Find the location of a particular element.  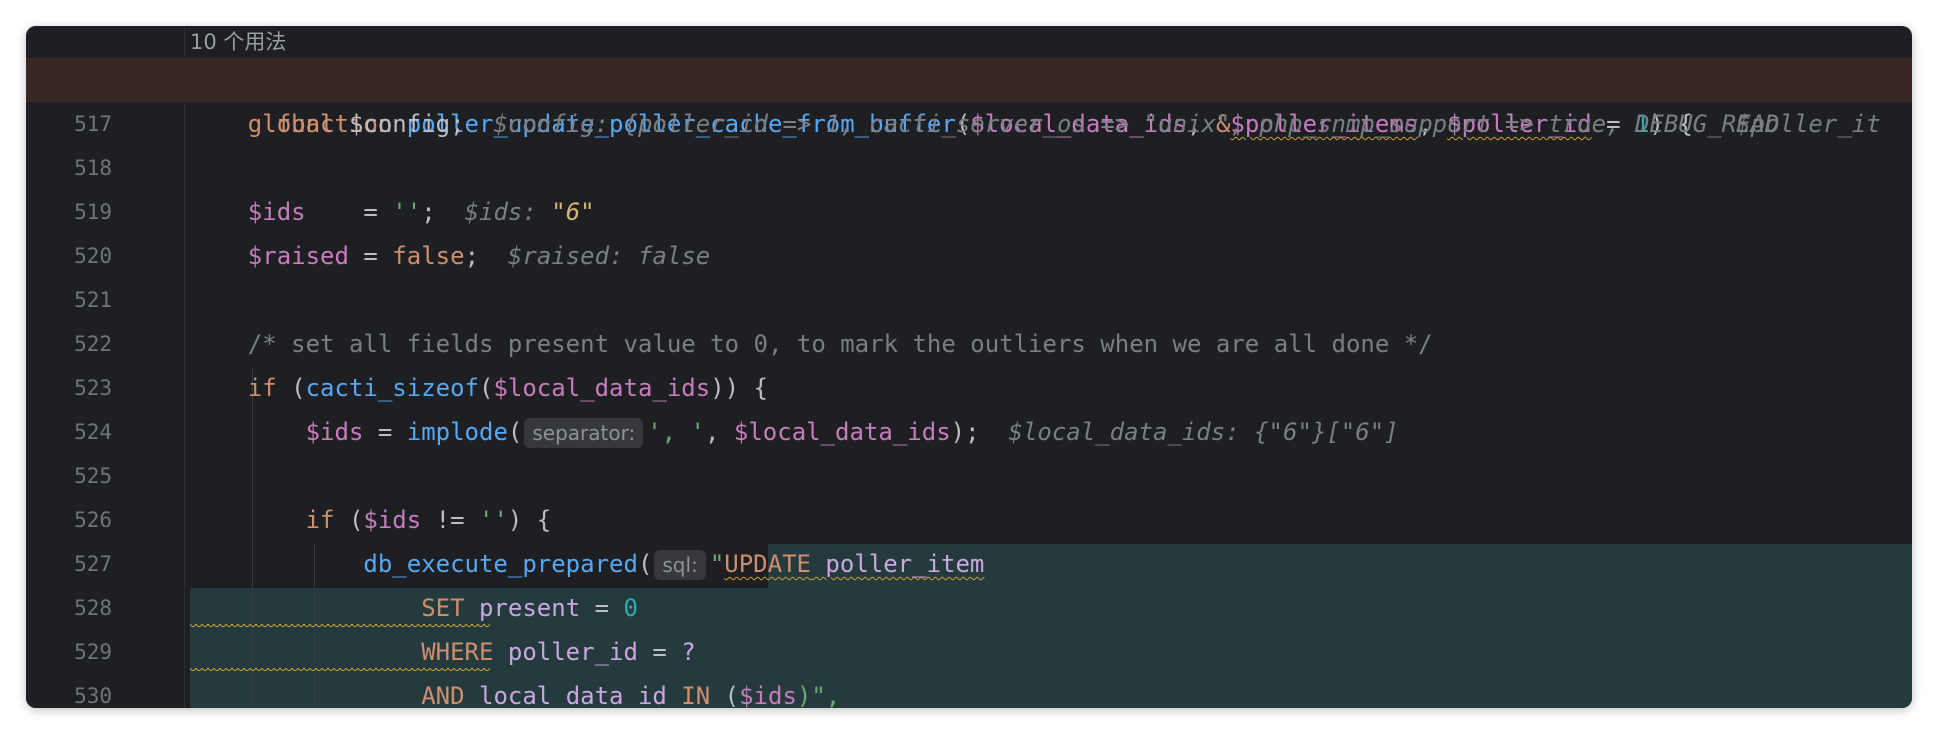

keyword-global: global is located at coordinates (291, 124).